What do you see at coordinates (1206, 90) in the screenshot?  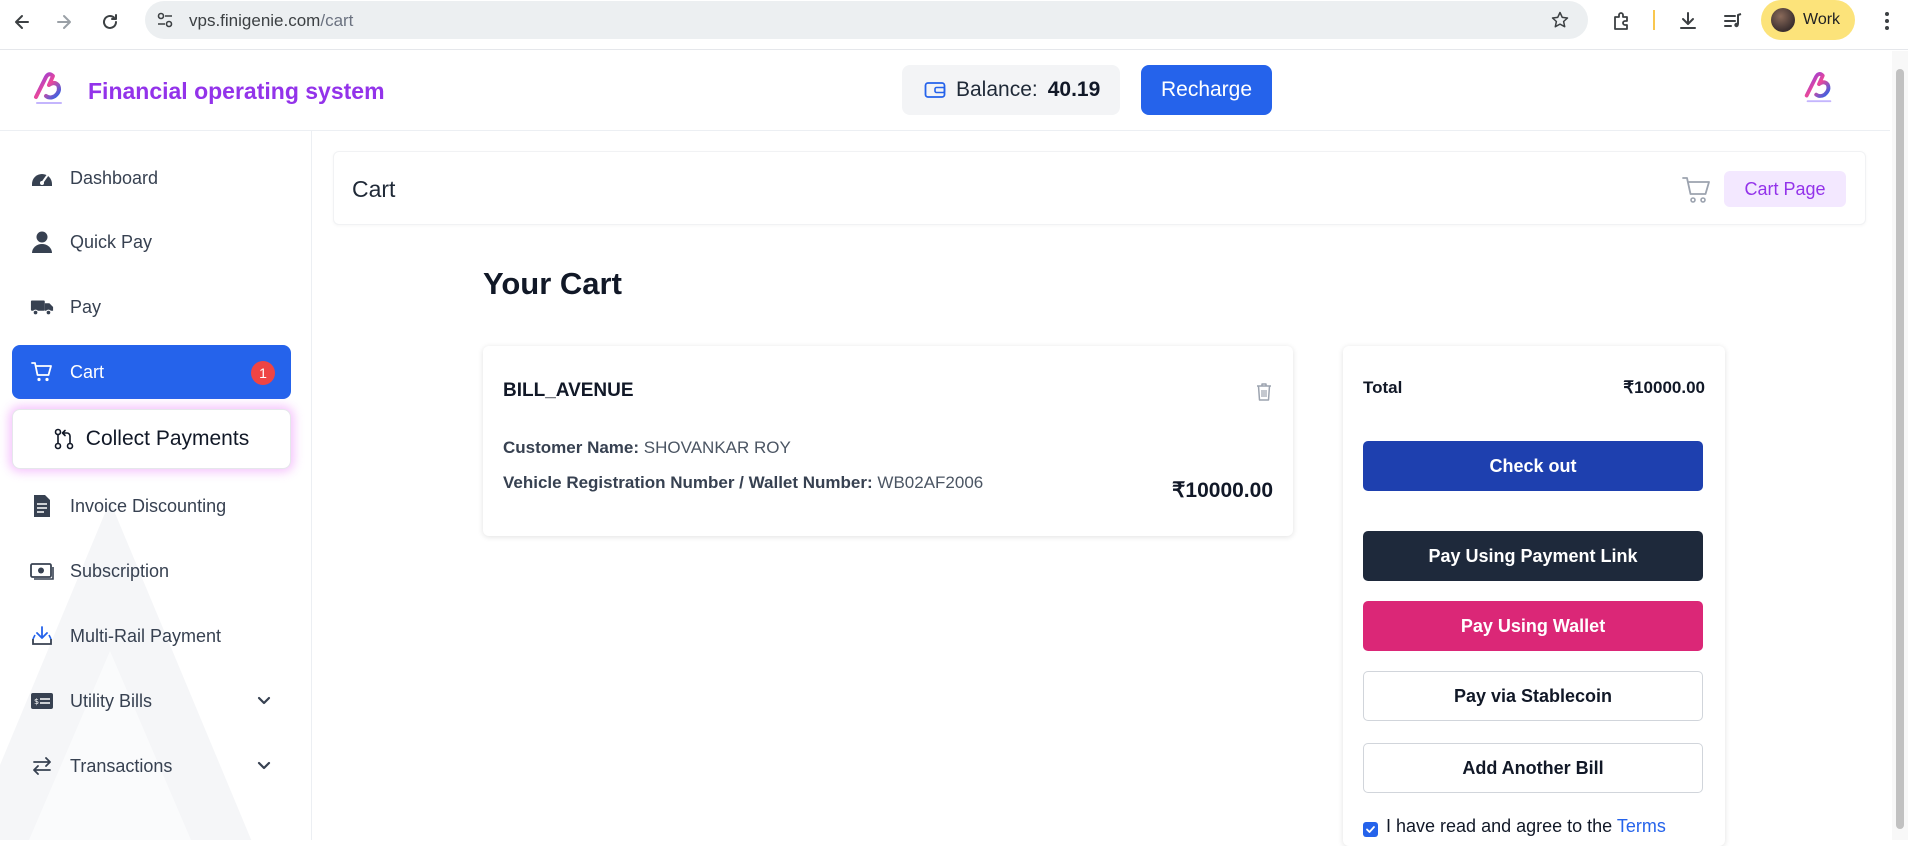 I see `recharge-button: Recharge` at bounding box center [1206, 90].